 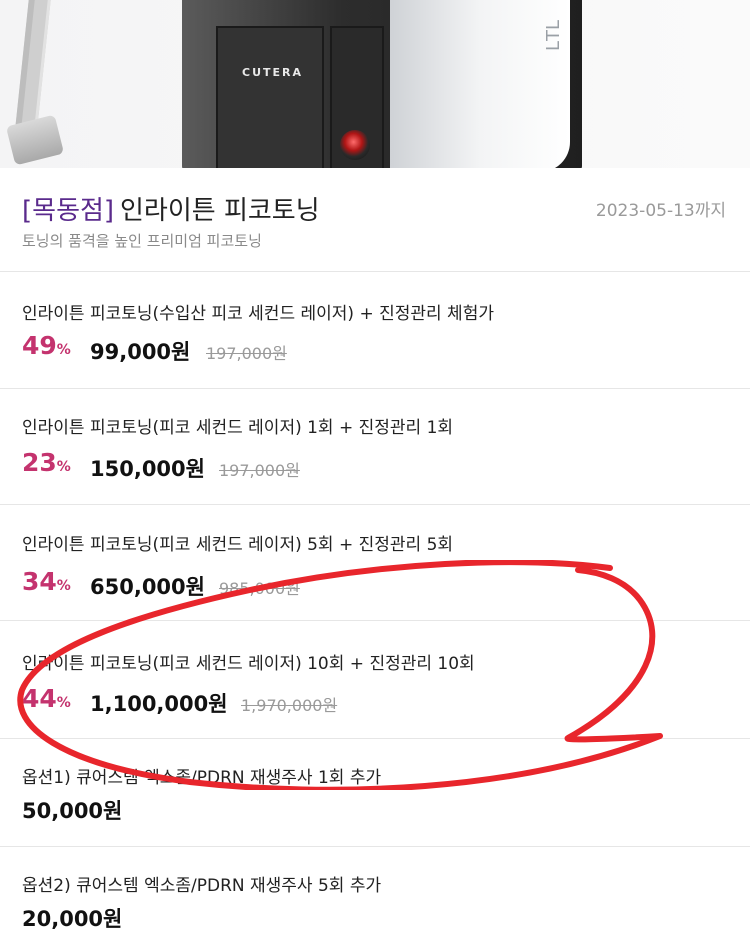 I want to click on add-on-option-item: 옵션1) 큐어스템 엑소좀/PDRN 재생주사 1회 추가 50,000원, so click(x=375, y=793).